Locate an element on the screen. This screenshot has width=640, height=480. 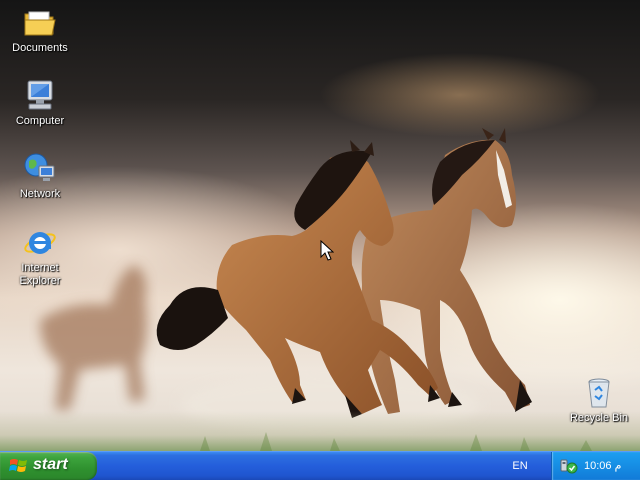
start-label: start is located at coordinates (50, 464).